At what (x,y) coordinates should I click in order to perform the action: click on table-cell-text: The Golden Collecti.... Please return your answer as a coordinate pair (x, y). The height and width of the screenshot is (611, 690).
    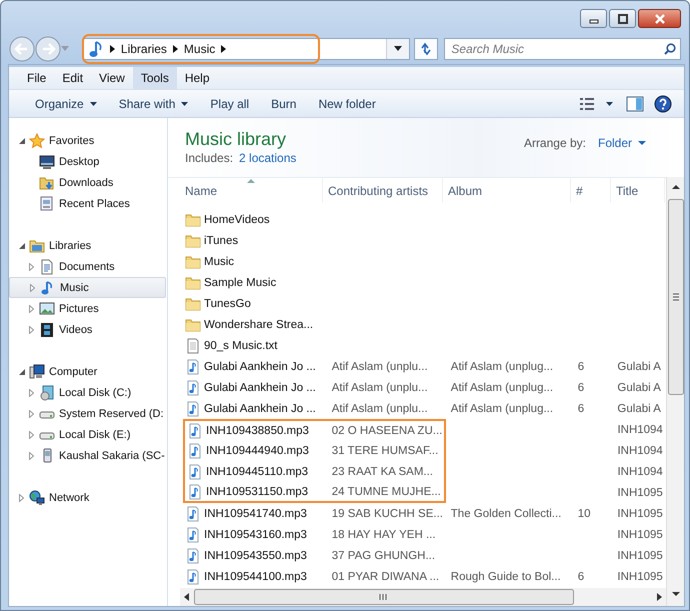
    Looking at the image, I should click on (506, 514).